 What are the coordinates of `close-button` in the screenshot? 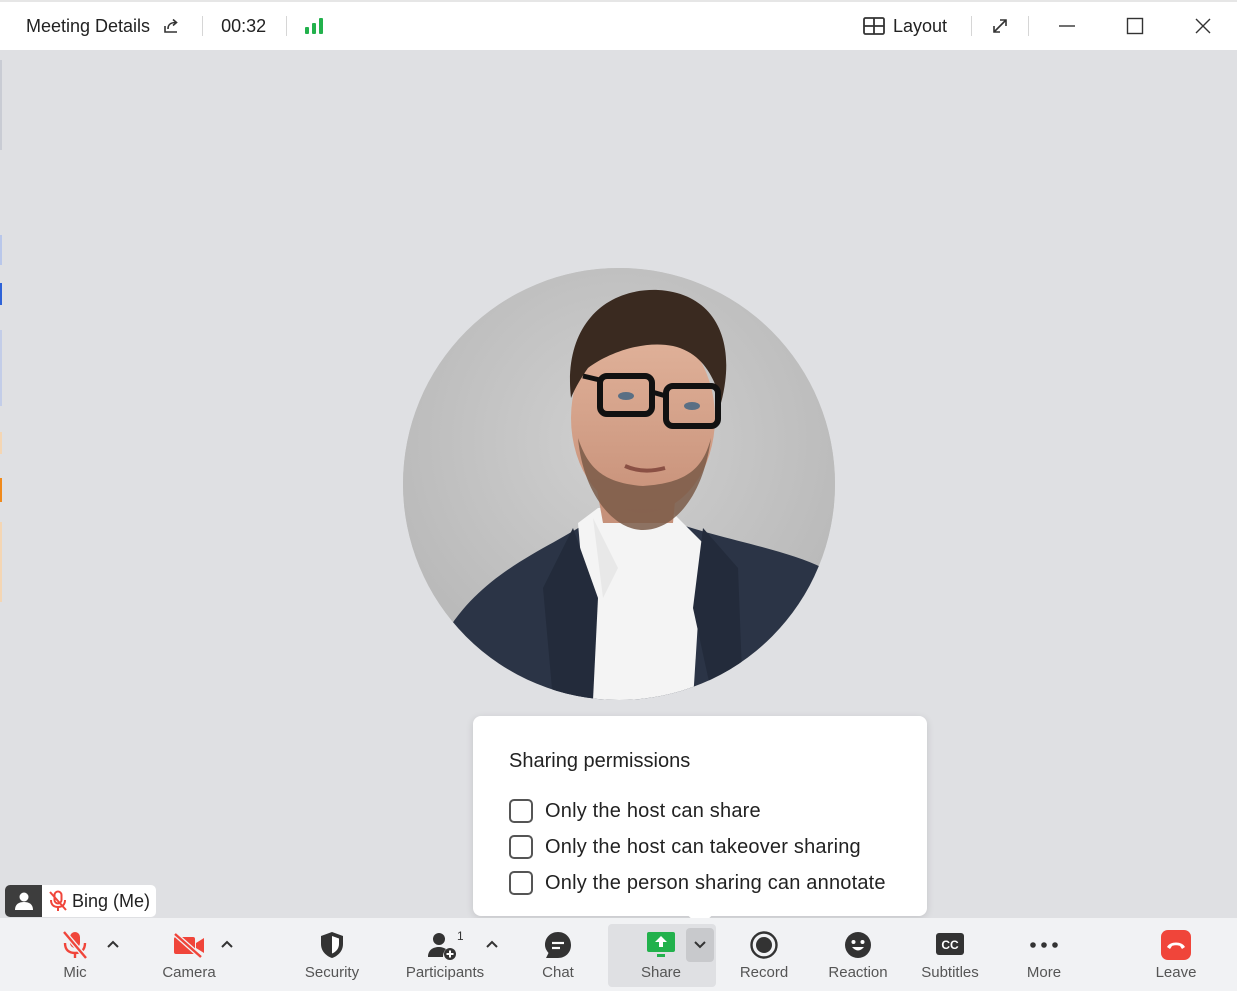 It's located at (1203, 26).